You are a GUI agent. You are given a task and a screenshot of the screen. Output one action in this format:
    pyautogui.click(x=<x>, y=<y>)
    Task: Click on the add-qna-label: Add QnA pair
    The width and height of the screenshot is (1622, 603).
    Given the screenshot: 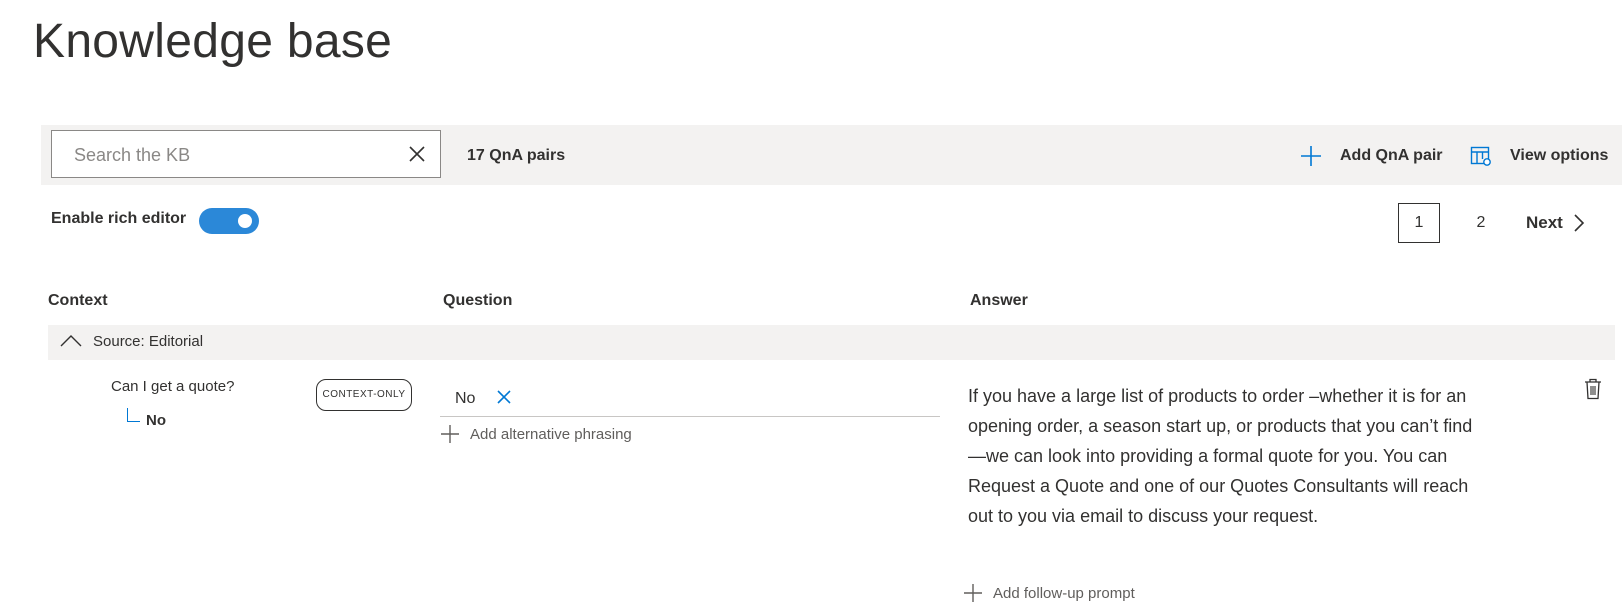 What is the action you would take?
    pyautogui.click(x=1391, y=155)
    